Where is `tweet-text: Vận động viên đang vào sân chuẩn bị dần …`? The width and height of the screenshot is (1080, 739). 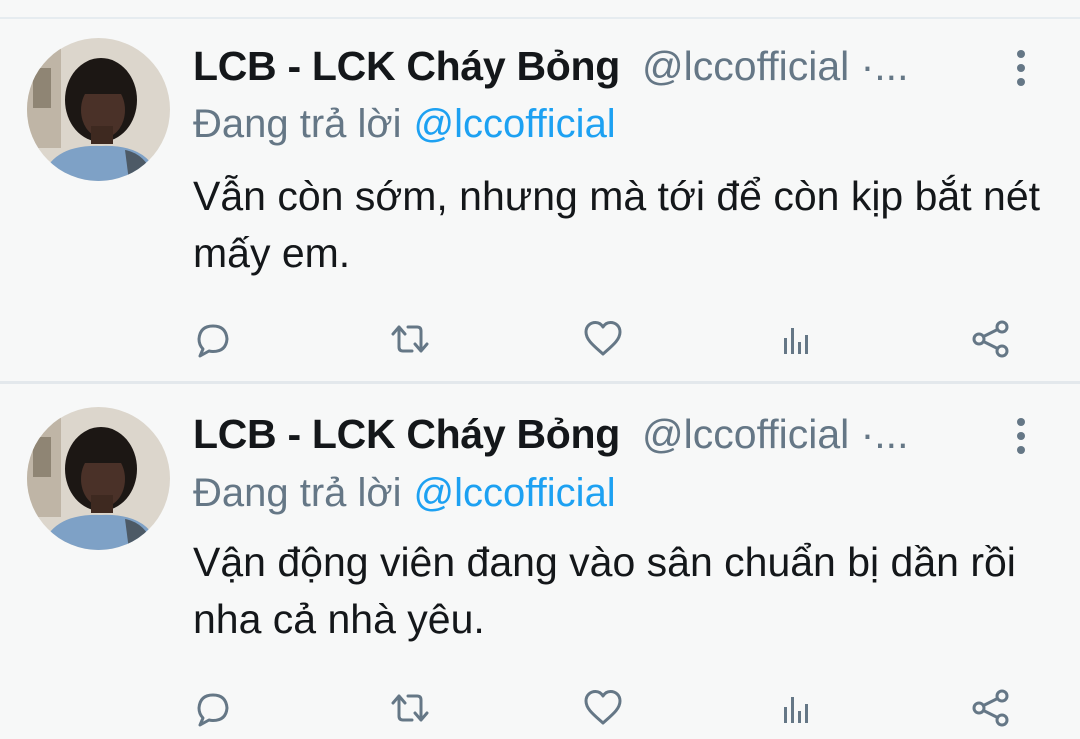 tweet-text: Vận động viên đang vào sân chuẩn bị dần … is located at coordinates (604, 590).